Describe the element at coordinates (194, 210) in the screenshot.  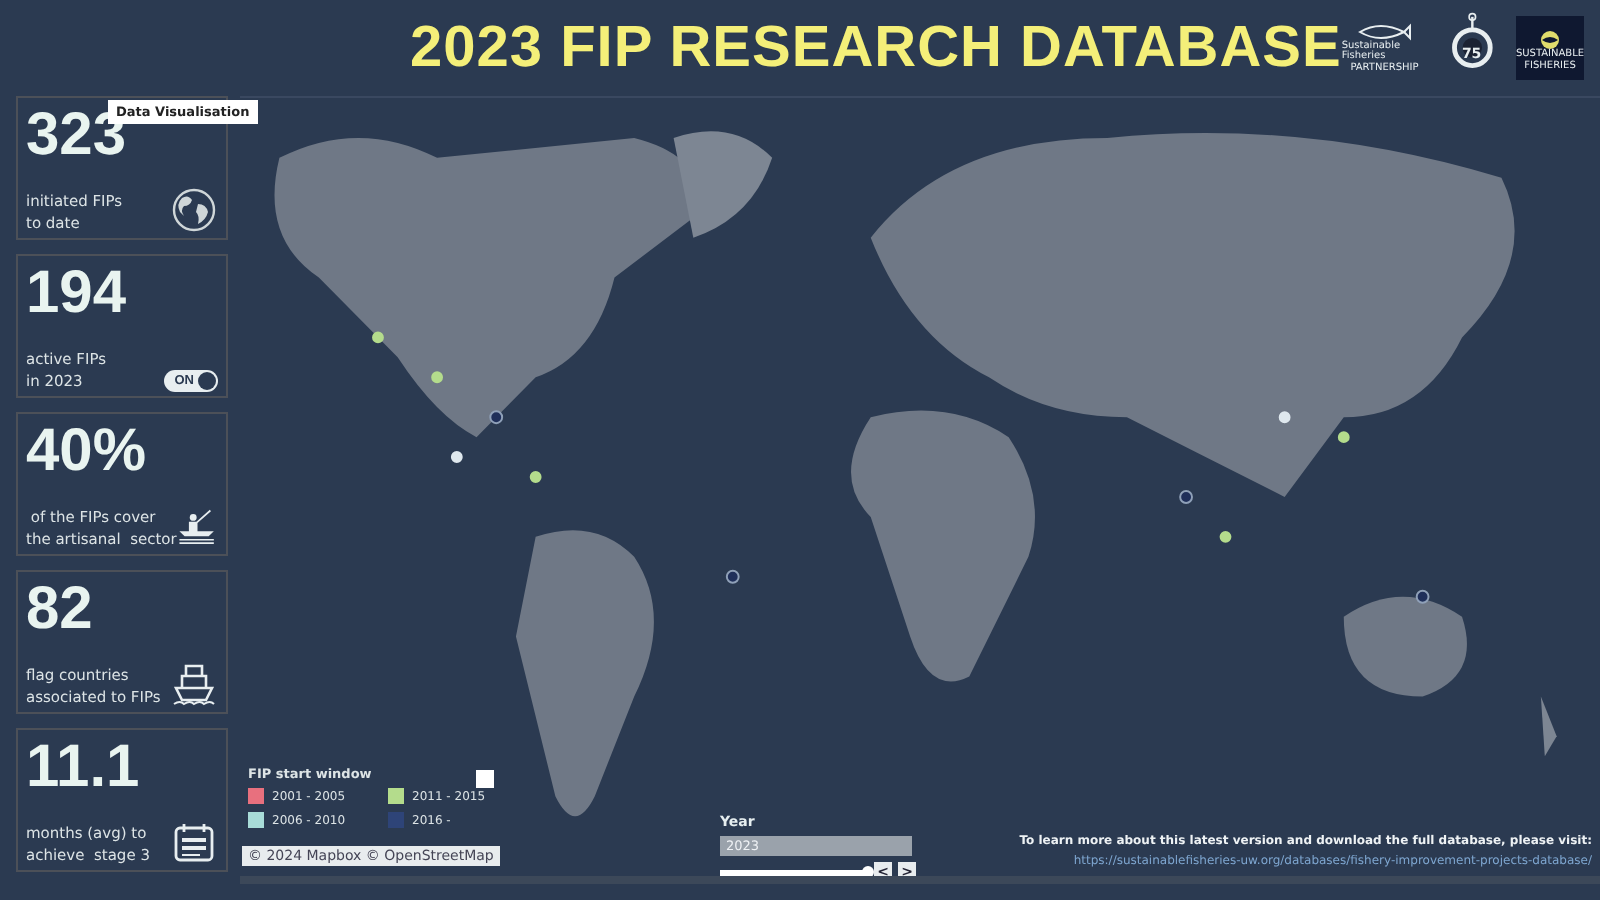
I see `globe-icon` at that location.